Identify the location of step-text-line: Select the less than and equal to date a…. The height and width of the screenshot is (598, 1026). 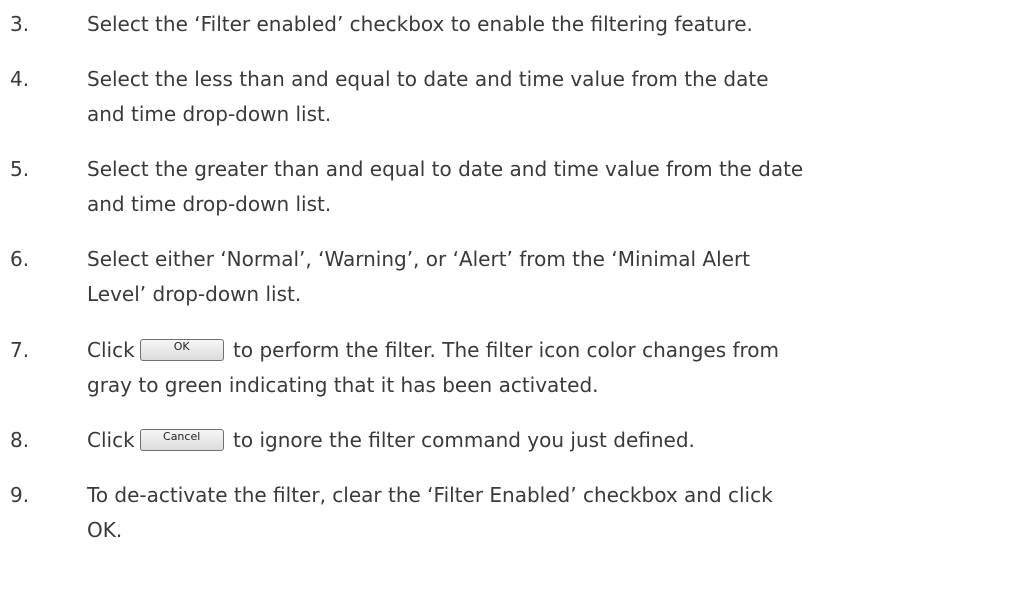
(428, 79).